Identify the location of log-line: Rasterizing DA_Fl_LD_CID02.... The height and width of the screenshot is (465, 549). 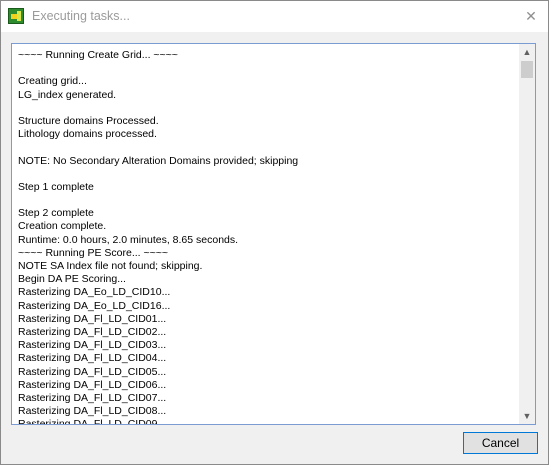
(92, 331).